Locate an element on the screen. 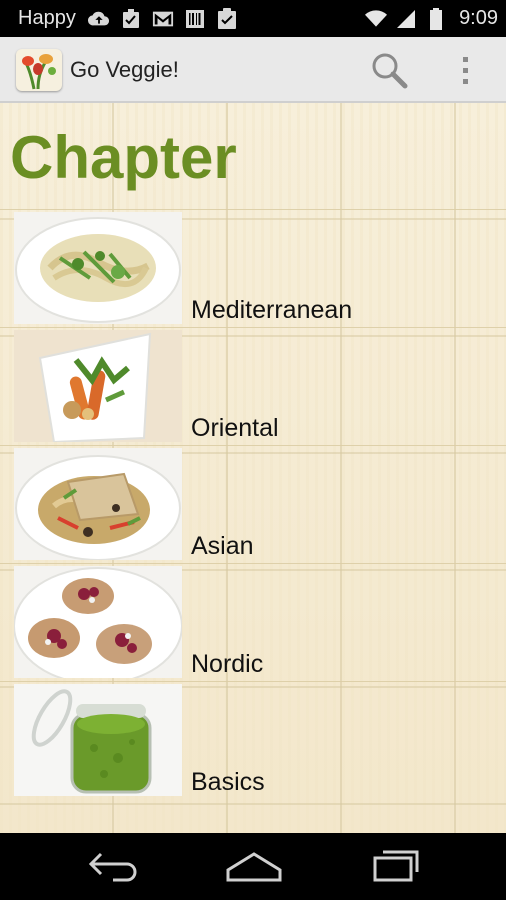 The width and height of the screenshot is (506, 900). status-bar: Happy 9:09 is located at coordinates (253, 18).